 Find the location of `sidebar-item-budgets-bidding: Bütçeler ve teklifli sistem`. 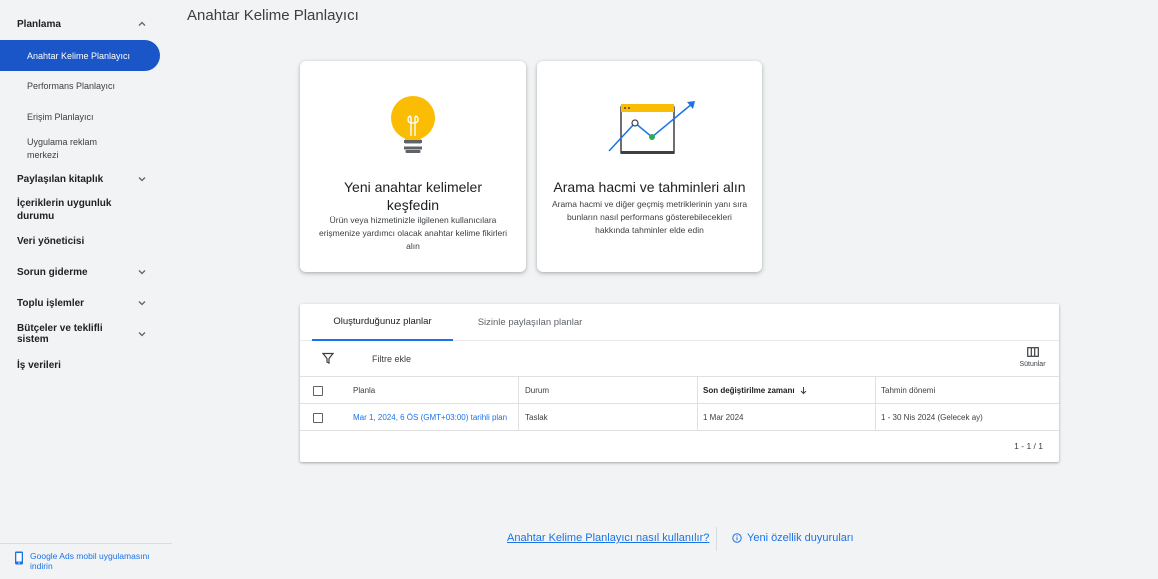

sidebar-item-budgets-bidding: Bütçeler ve teklifli sistem is located at coordinates (80, 334).